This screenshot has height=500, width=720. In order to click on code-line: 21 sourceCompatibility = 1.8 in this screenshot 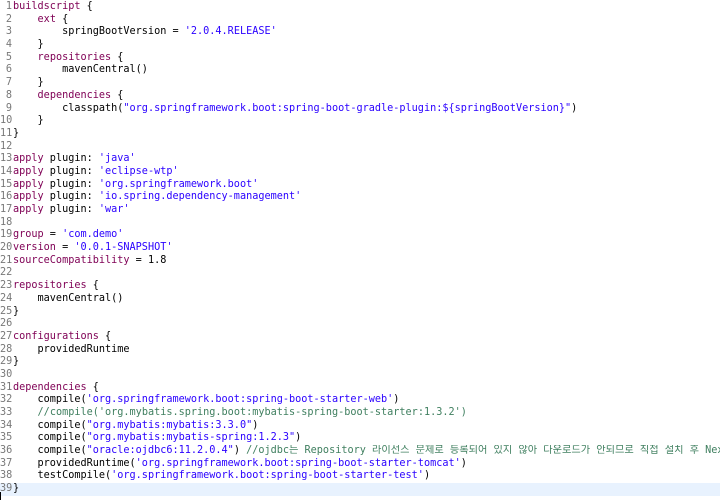, I will do `click(360, 261)`.